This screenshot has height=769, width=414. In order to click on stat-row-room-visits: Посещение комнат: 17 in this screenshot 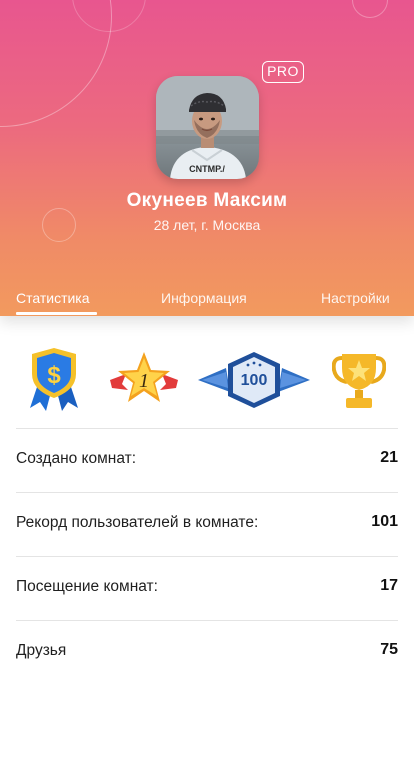, I will do `click(207, 588)`.